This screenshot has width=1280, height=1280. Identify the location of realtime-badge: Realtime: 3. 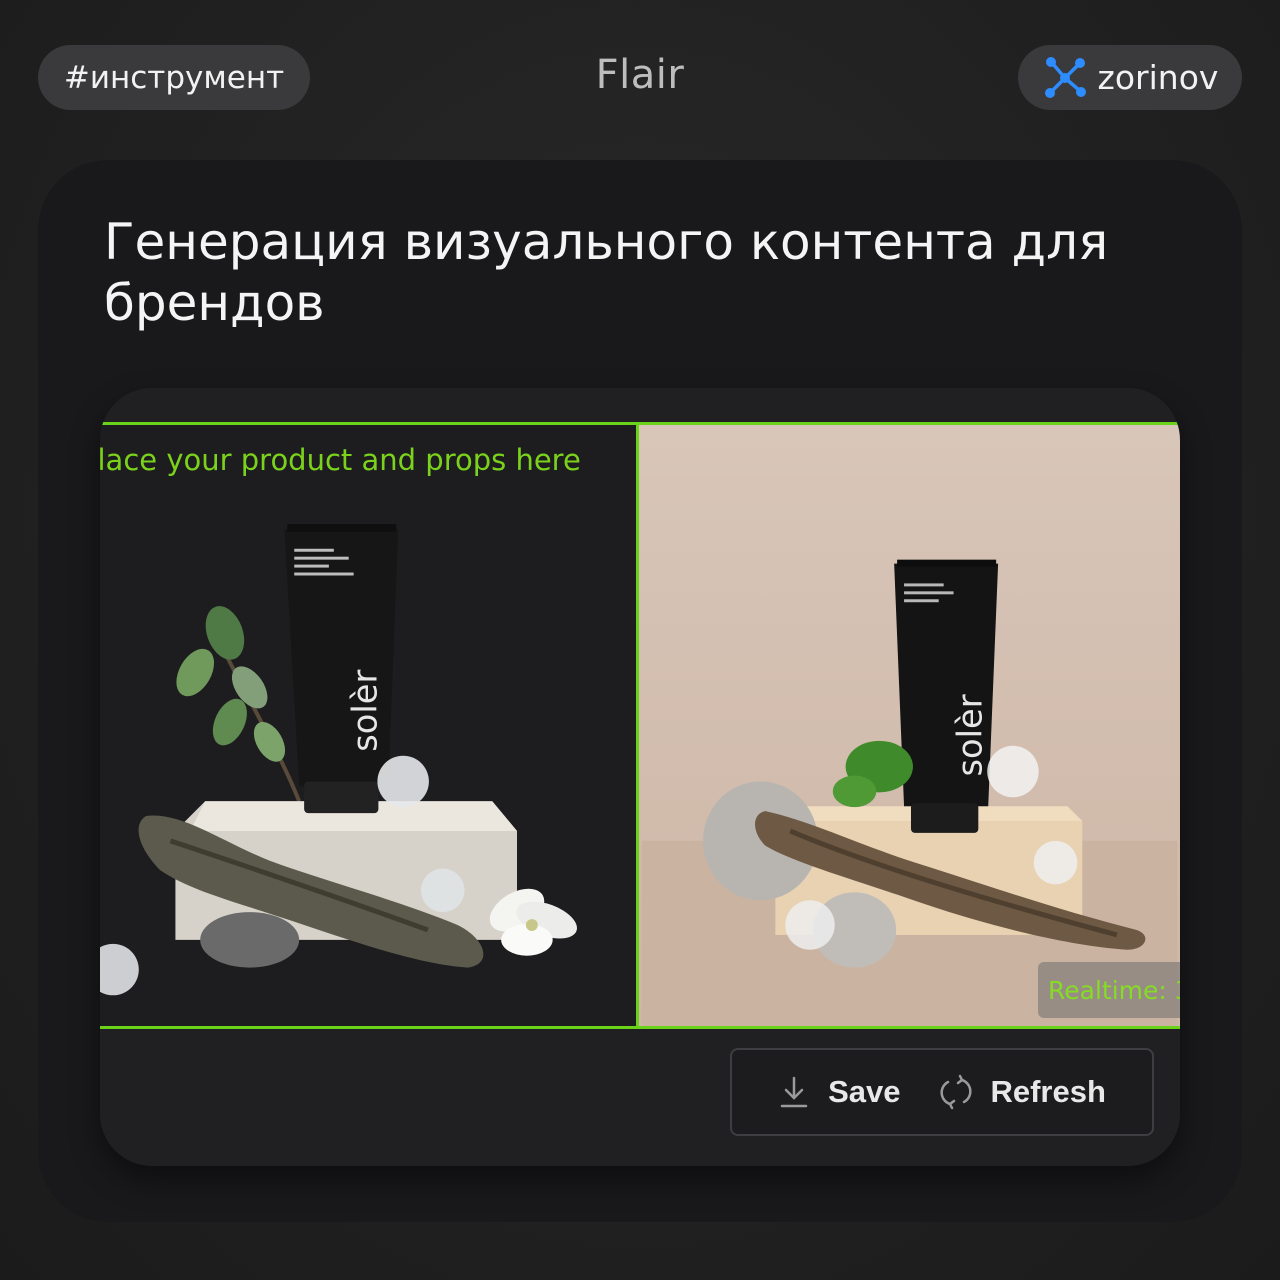
(1109, 990).